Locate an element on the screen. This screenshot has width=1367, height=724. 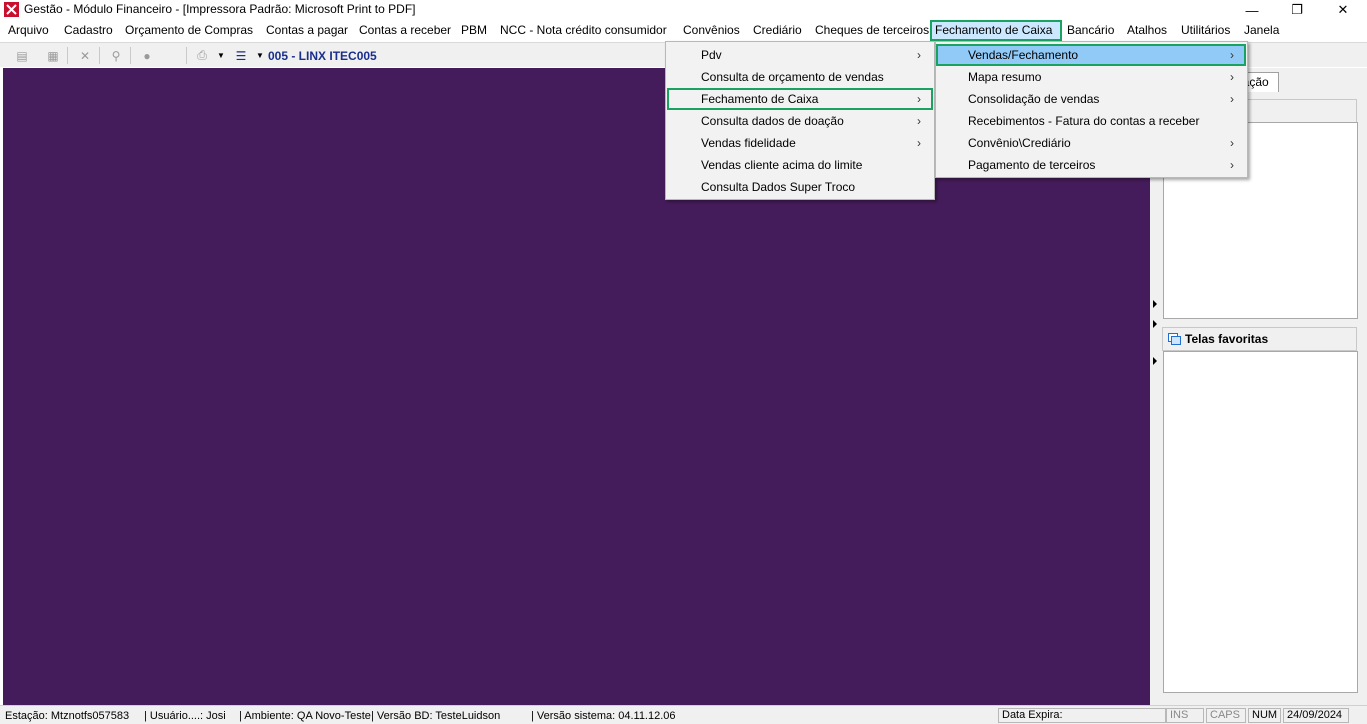
menu-item-label: Fechamento de Caixa is located at coordinates (760, 99).